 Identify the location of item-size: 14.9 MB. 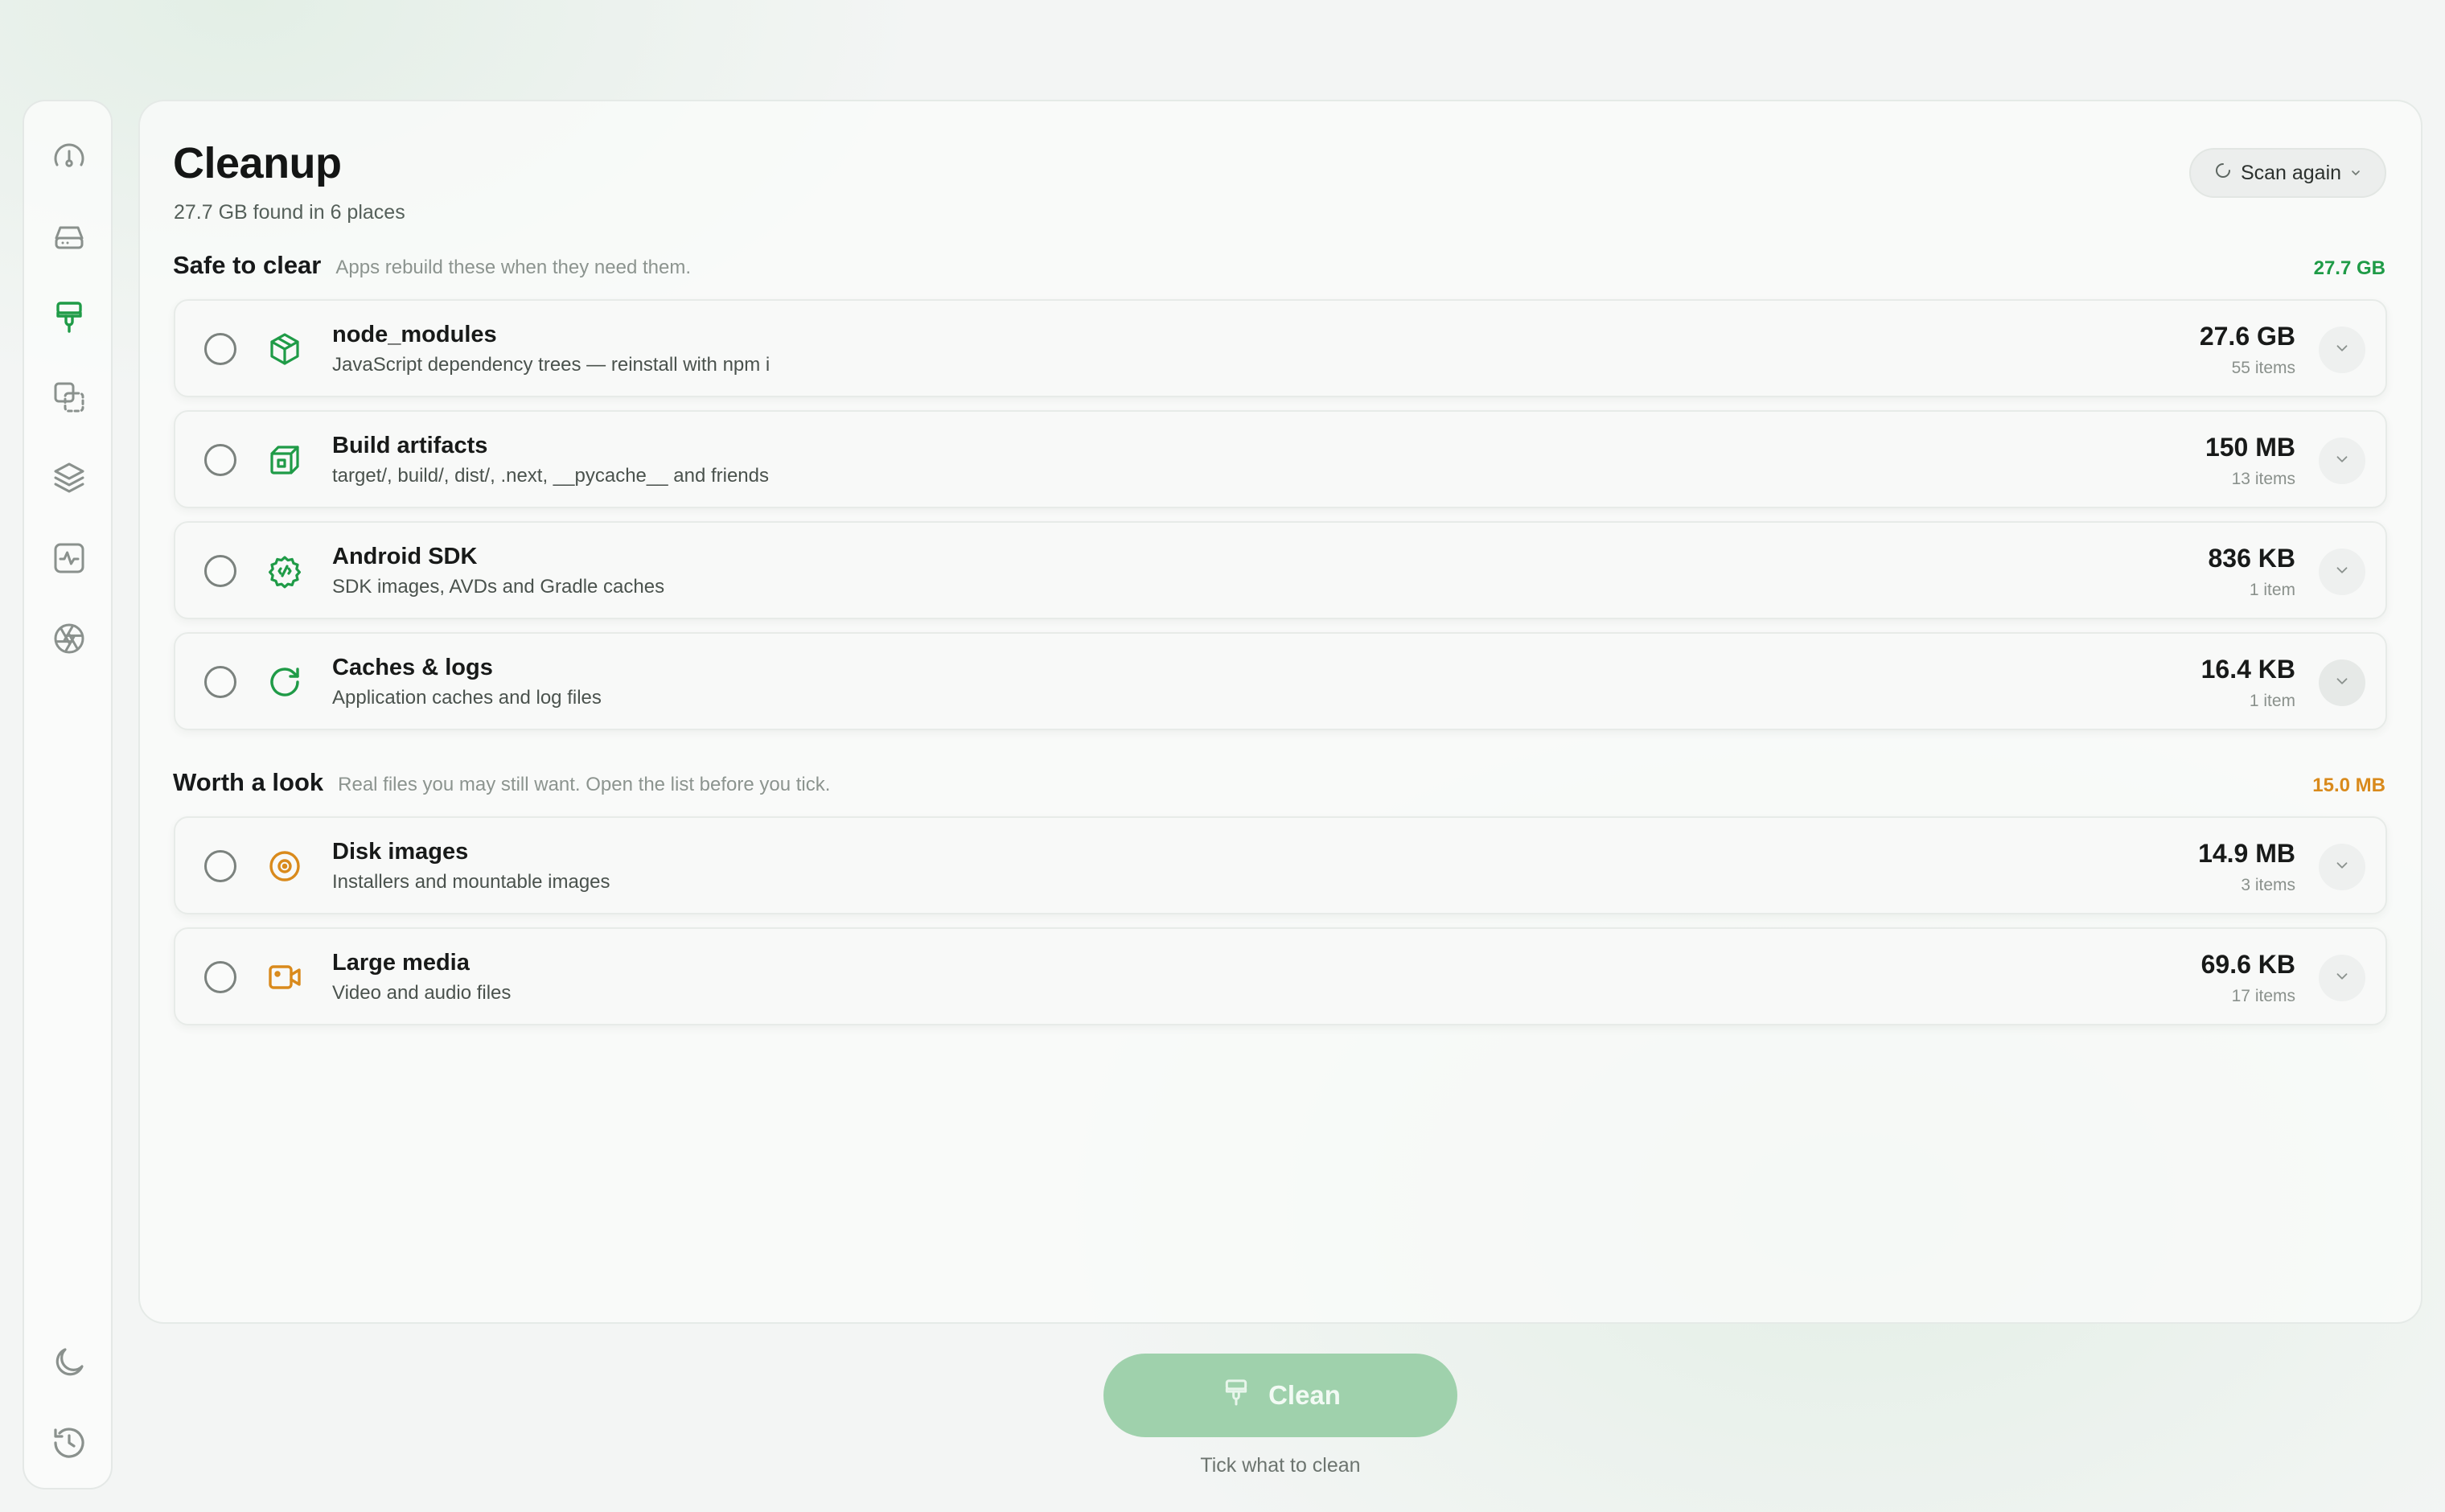
(2246, 854).